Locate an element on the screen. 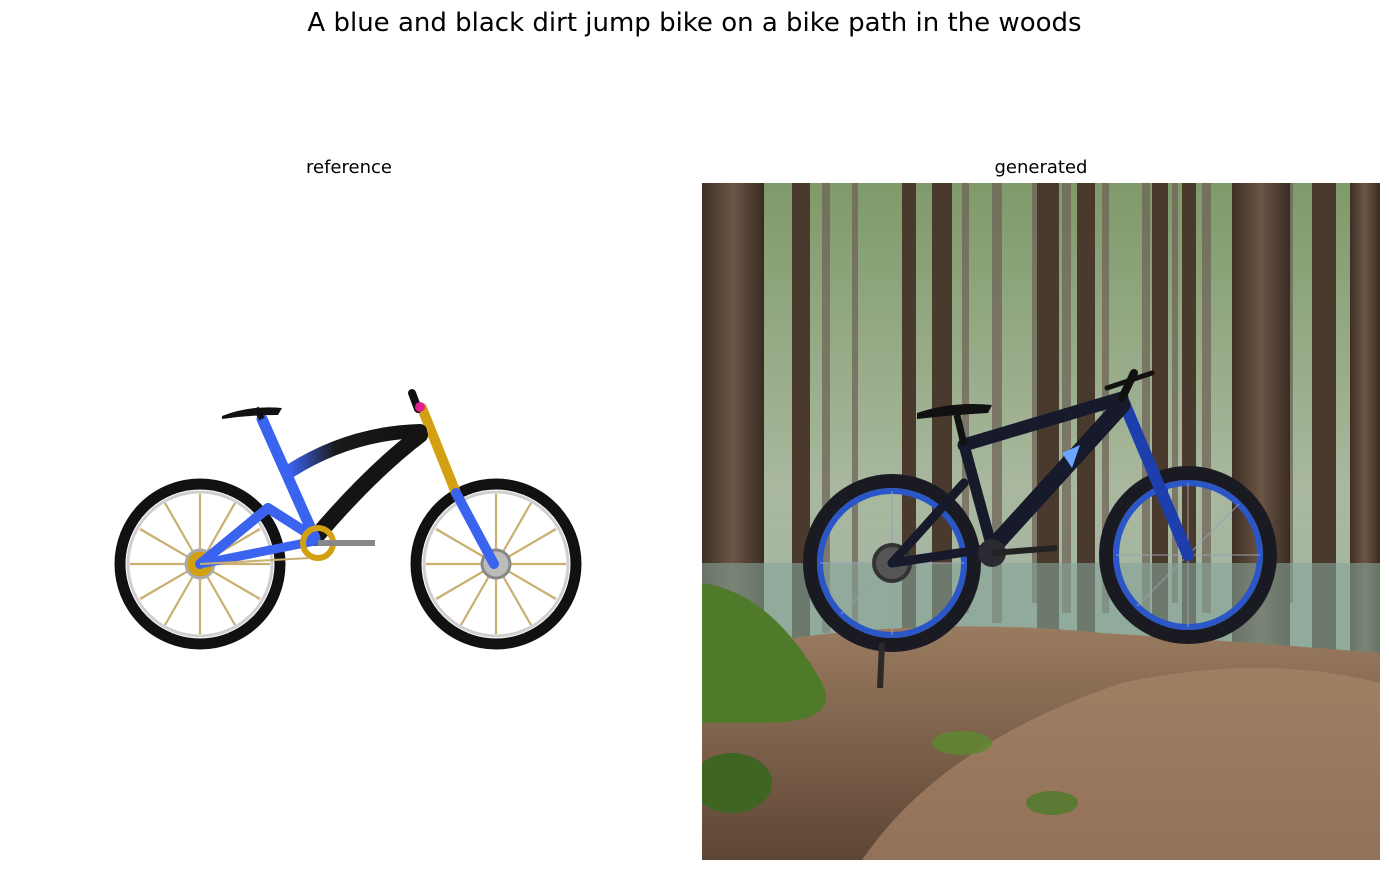  generated-panel-title: generated is located at coordinates (1041, 167).